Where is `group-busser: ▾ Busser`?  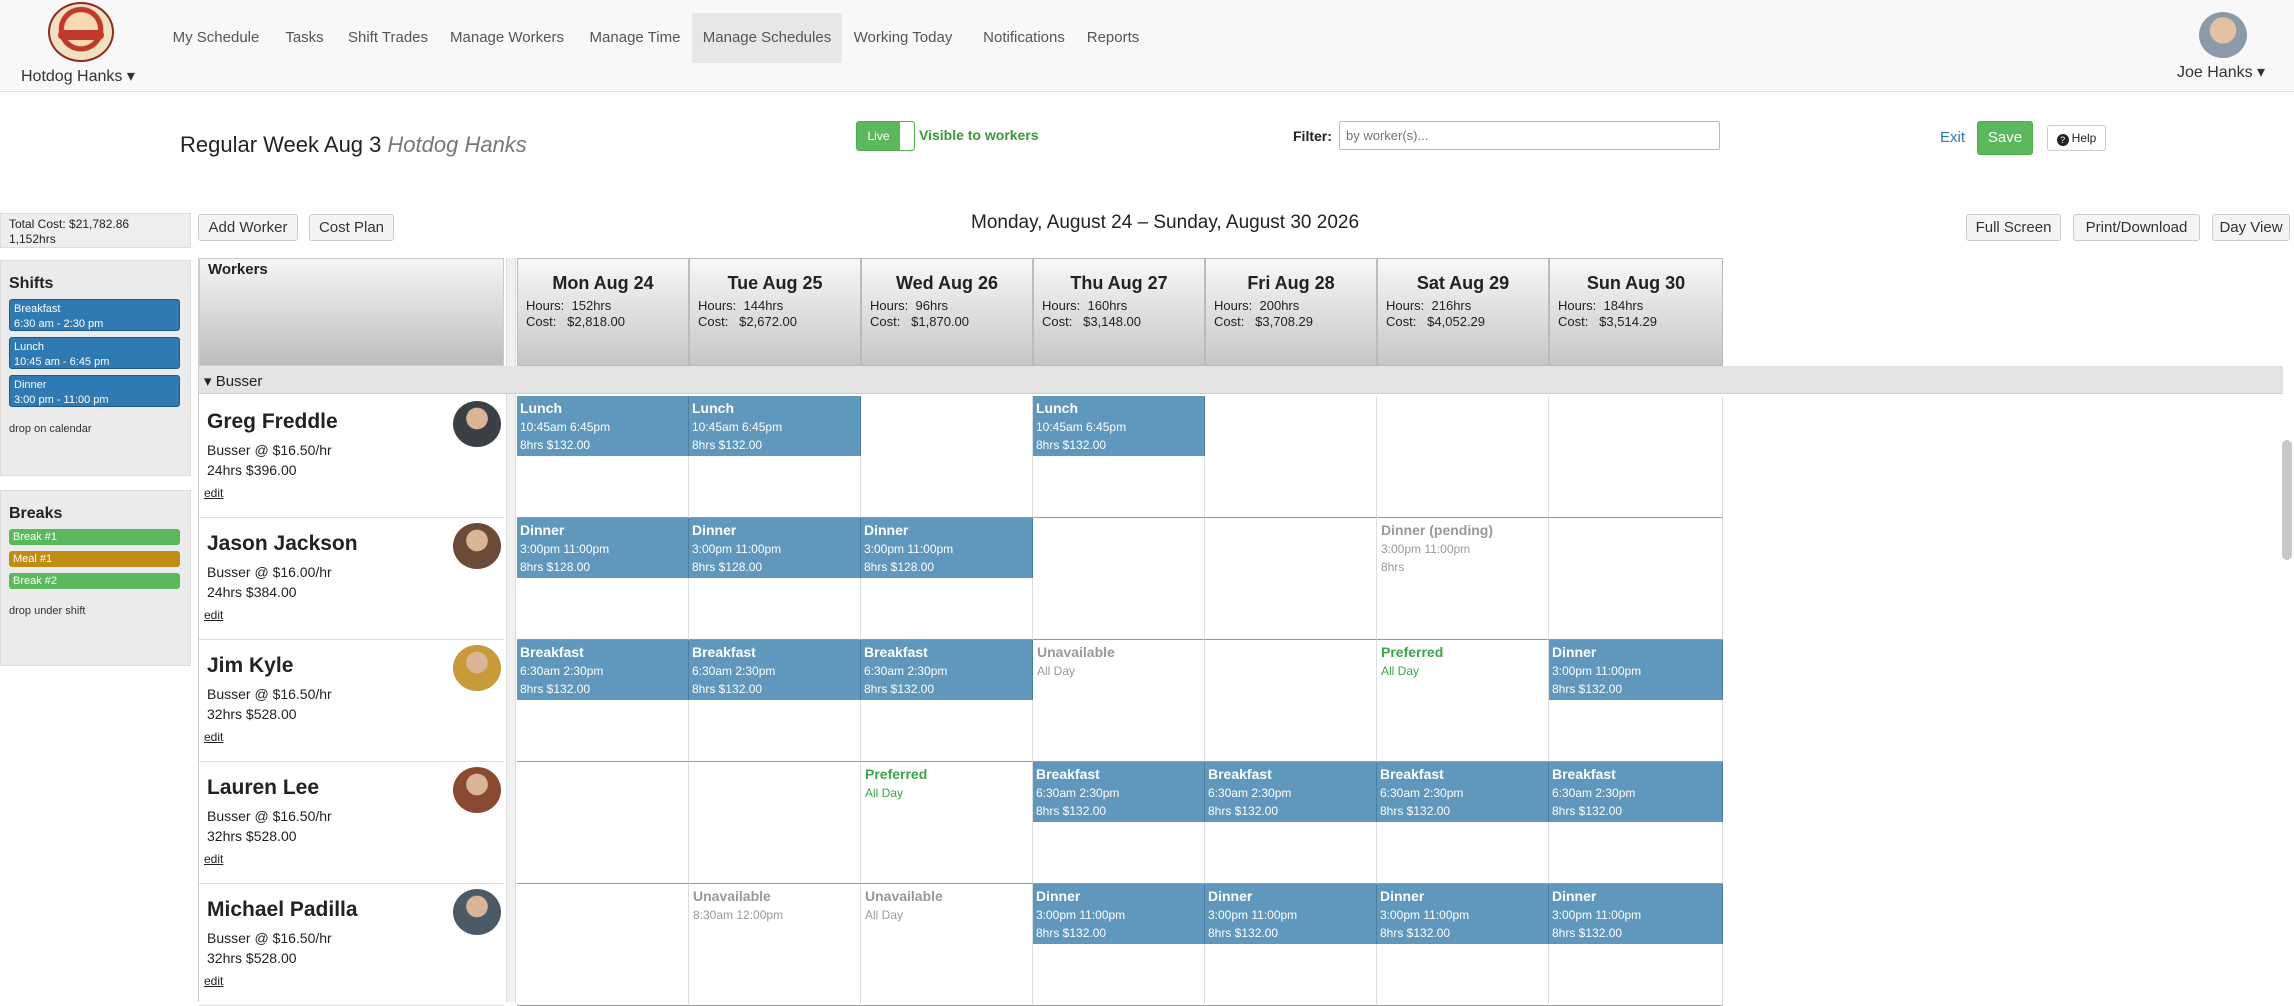 group-busser: ▾ Busser is located at coordinates (1241, 380).